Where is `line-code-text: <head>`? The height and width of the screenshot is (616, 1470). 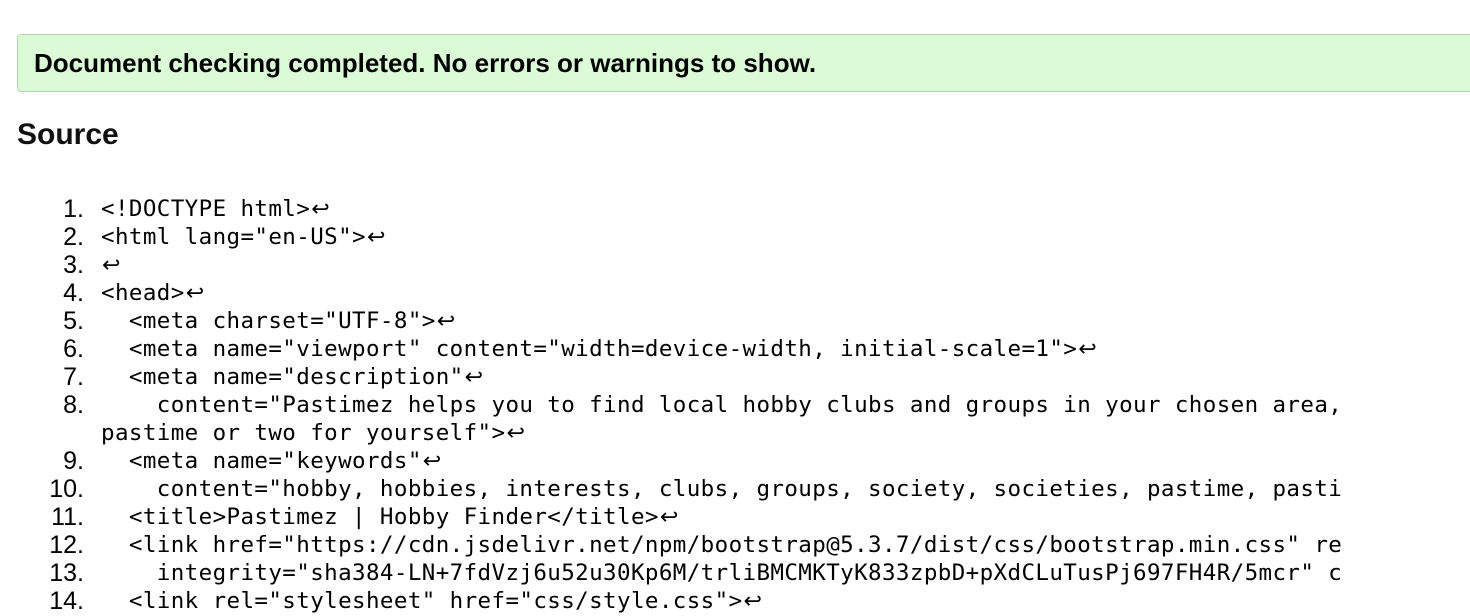 line-code-text: <head> is located at coordinates (143, 293).